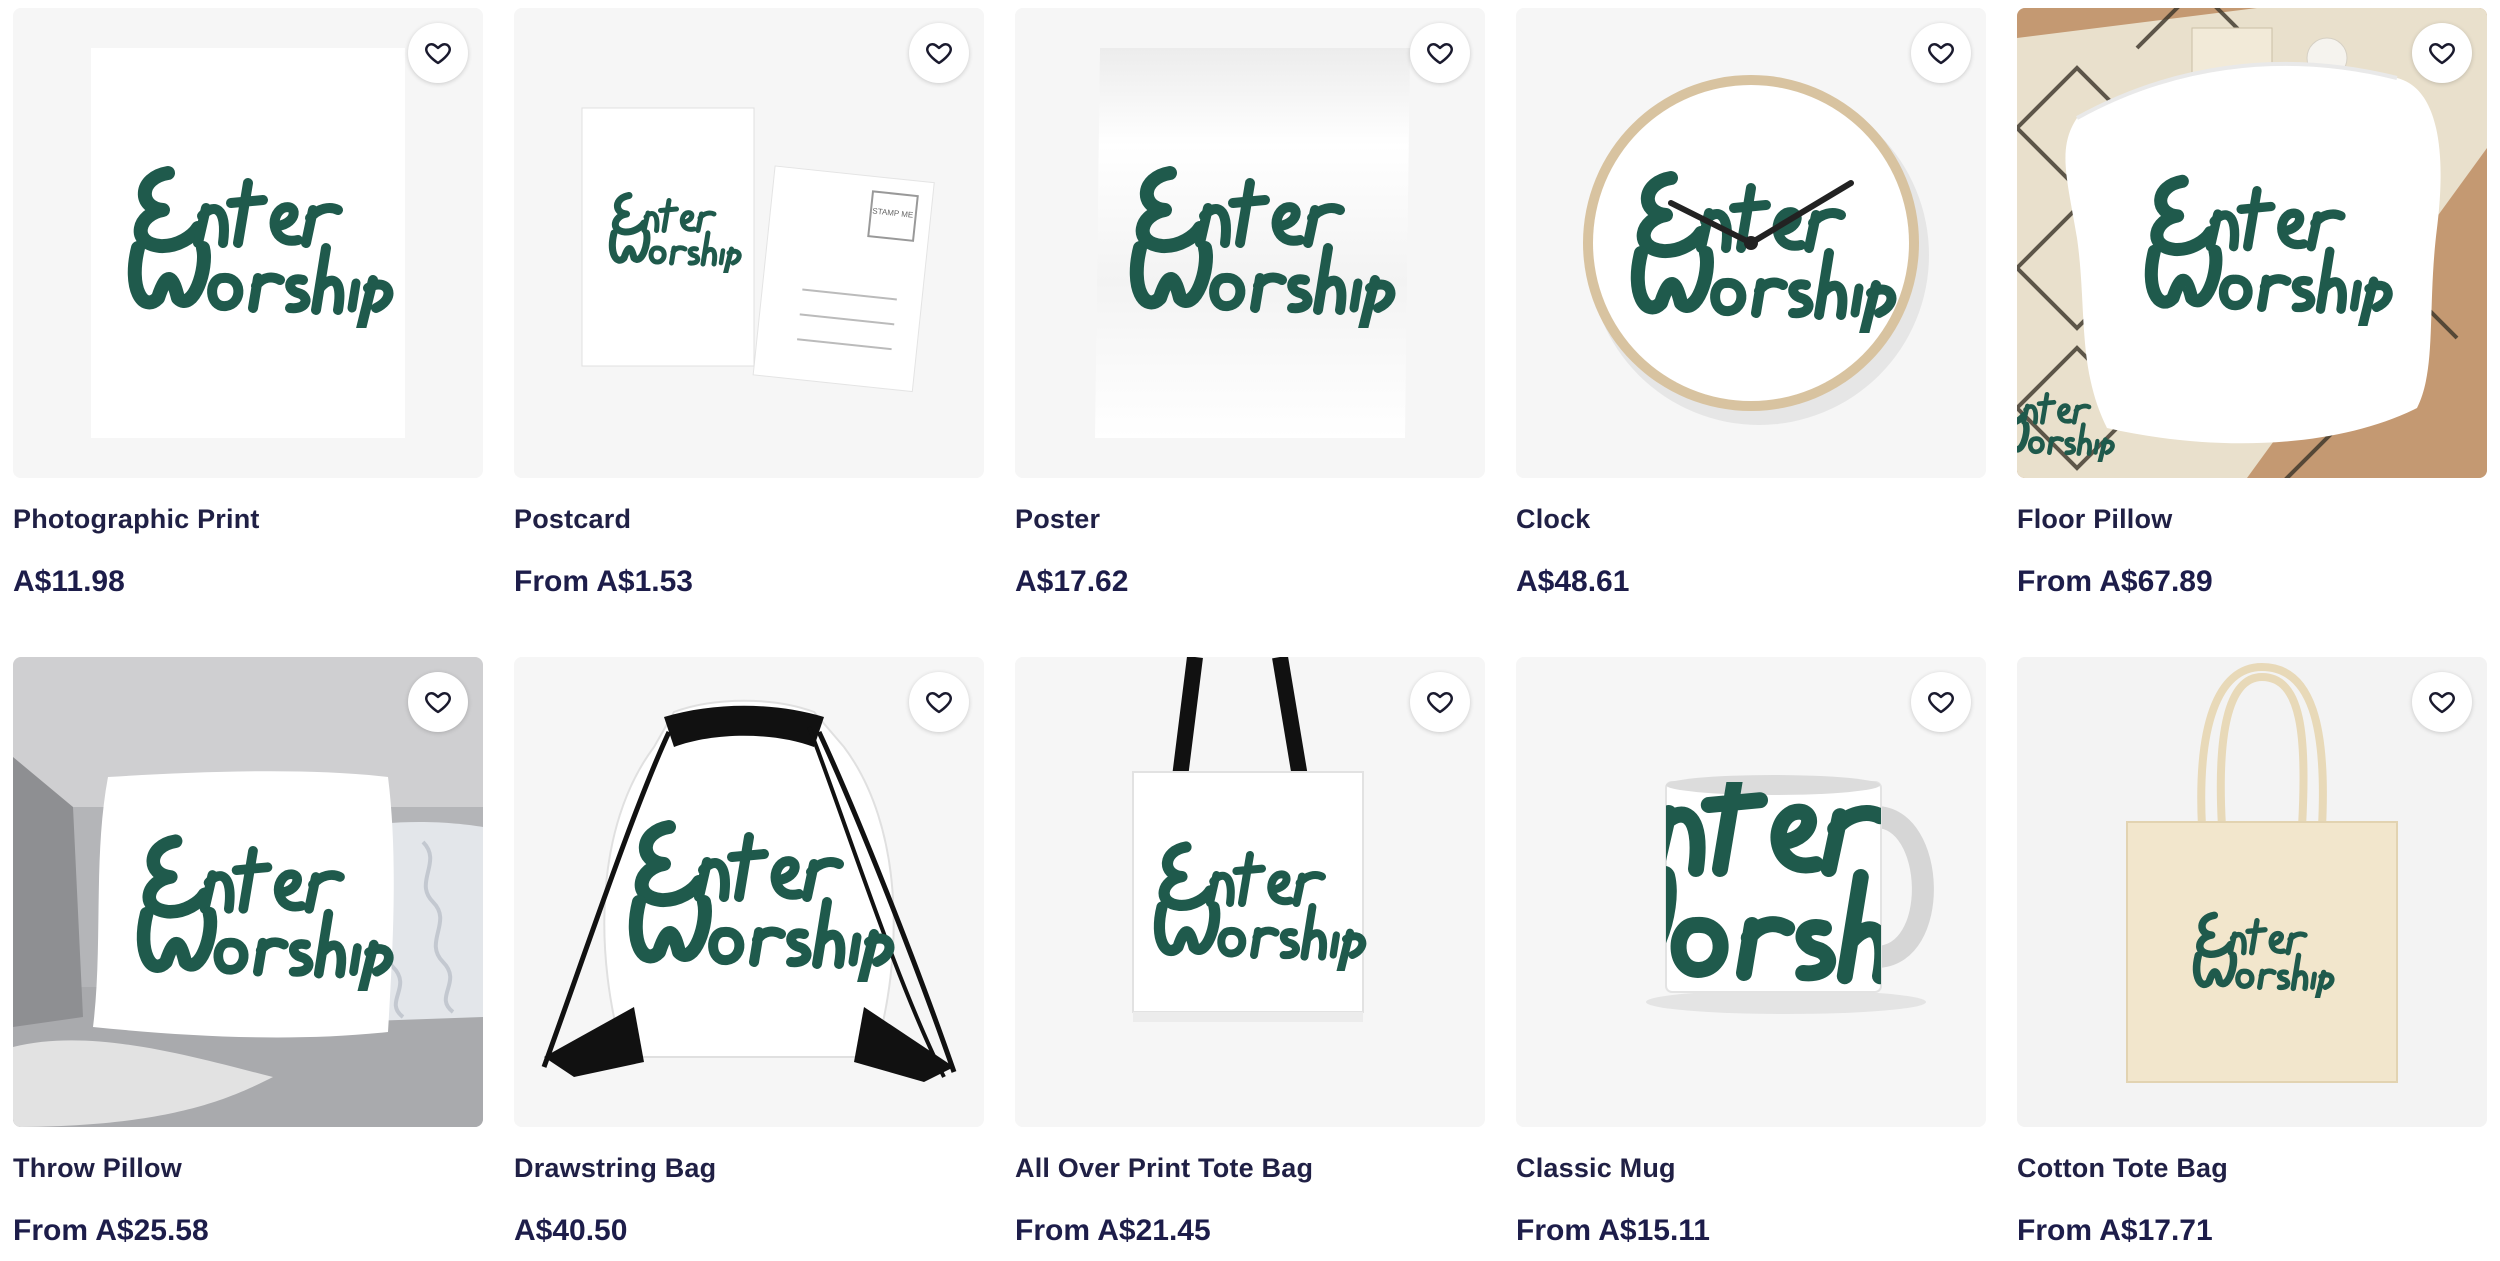 This screenshot has width=2500, height=1261. I want to click on product-card-clock: Clock A$48.61, so click(1751, 304).